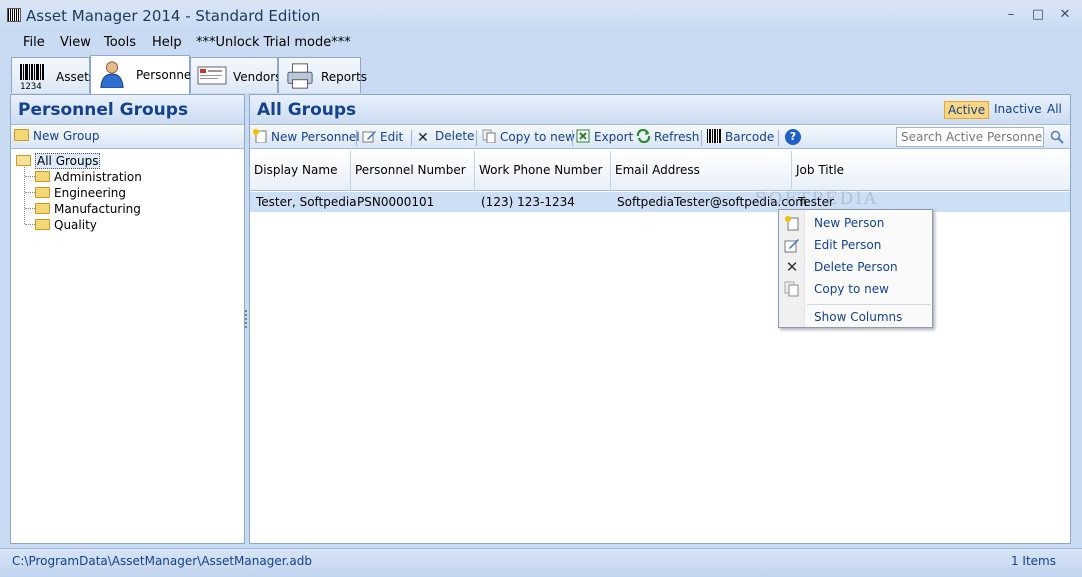 The height and width of the screenshot is (577, 1082). I want to click on new-folder-icon, so click(21, 135).